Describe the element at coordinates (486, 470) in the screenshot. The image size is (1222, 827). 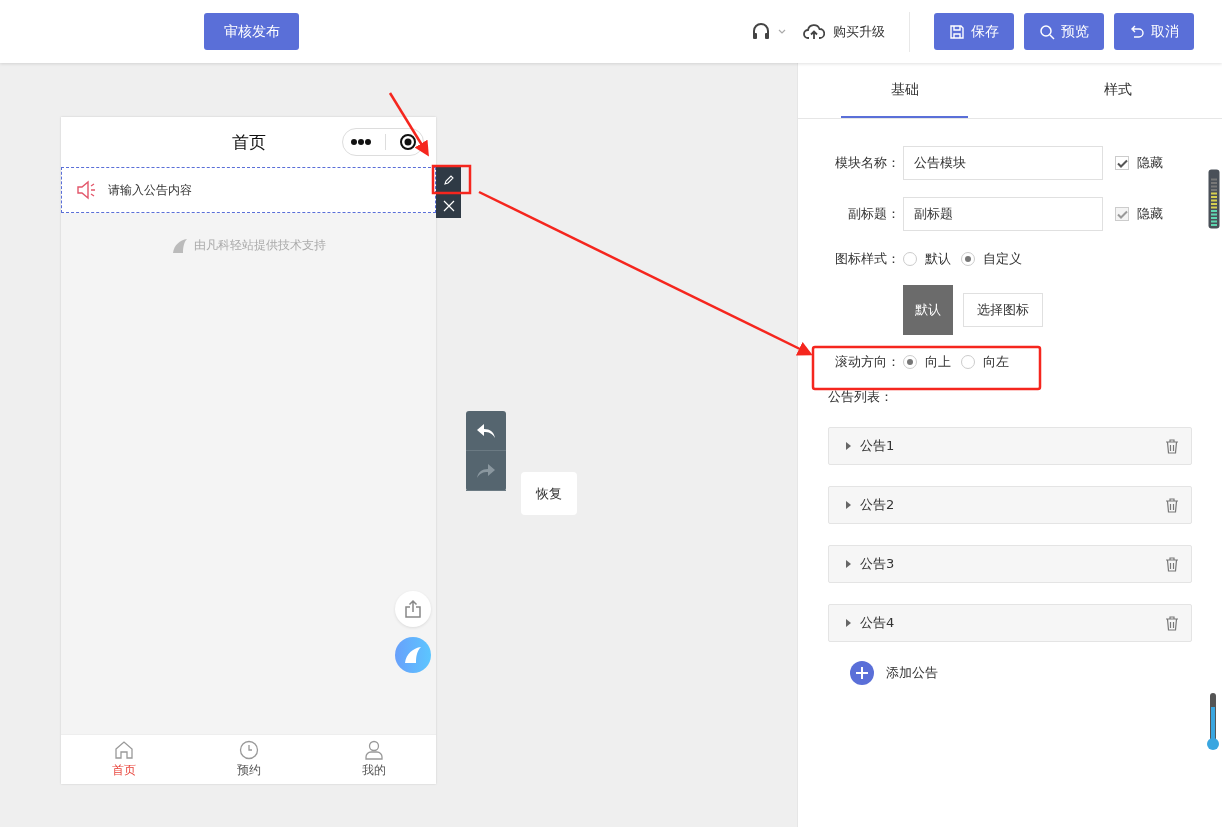
I see `redo-icon` at that location.